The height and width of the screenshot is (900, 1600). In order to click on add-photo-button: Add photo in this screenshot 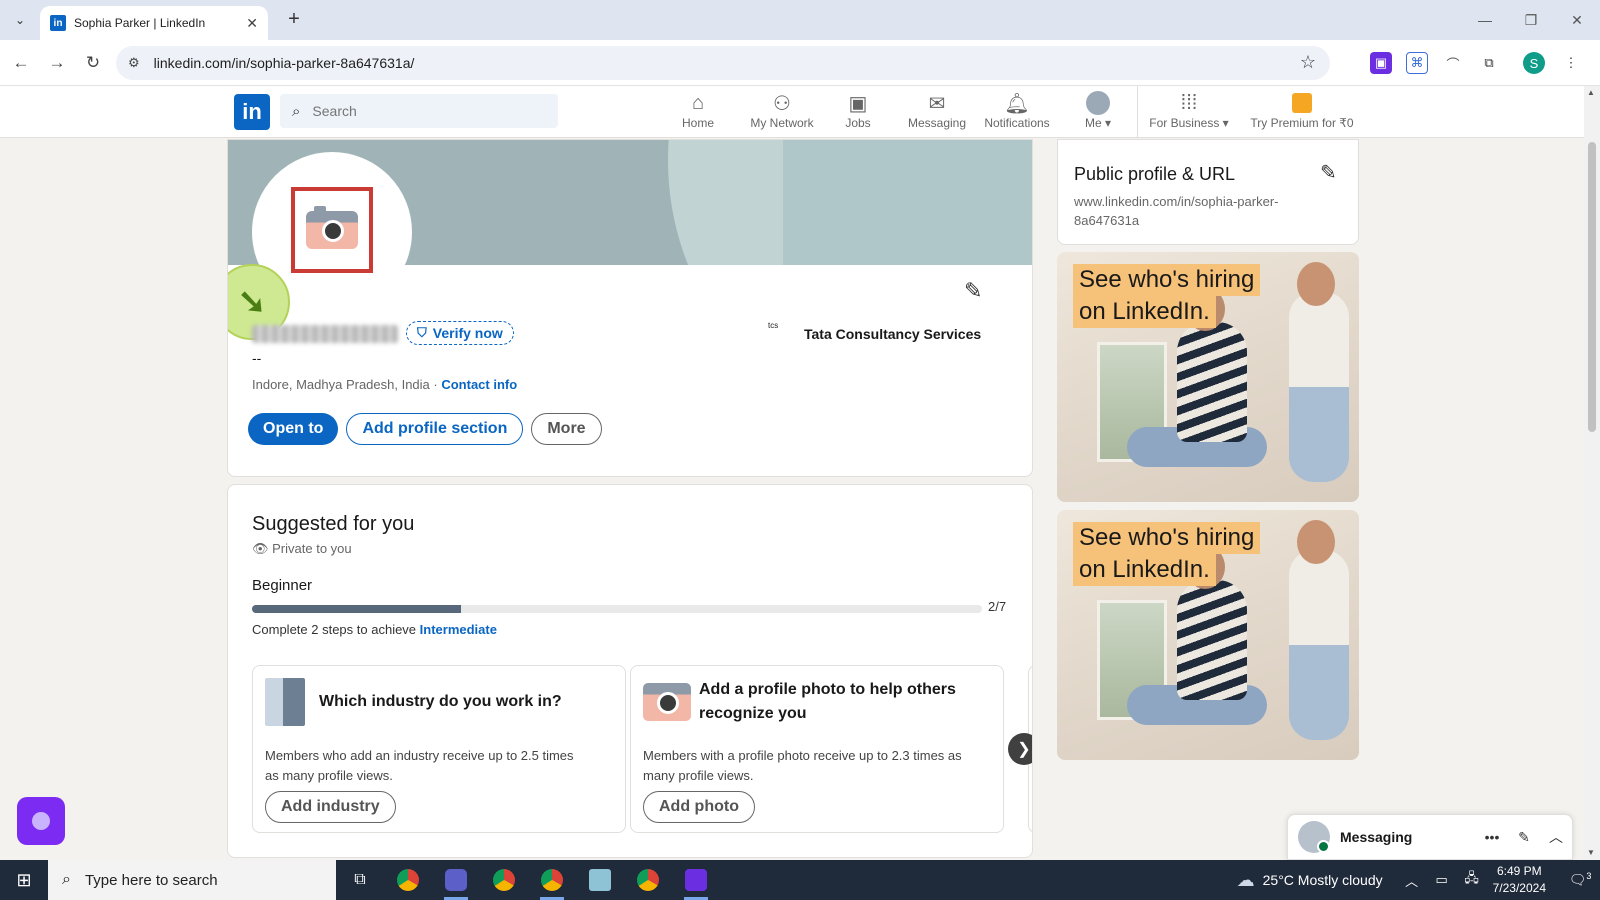, I will do `click(699, 807)`.